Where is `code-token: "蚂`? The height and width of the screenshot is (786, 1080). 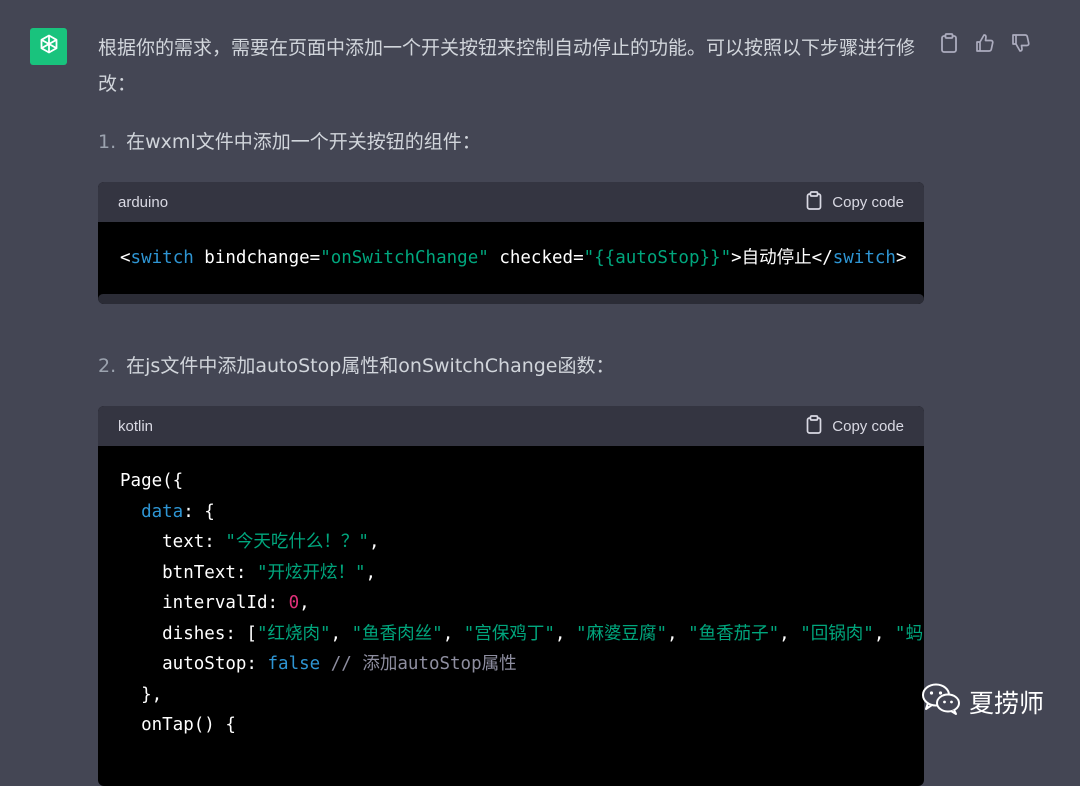 code-token: "蚂 is located at coordinates (908, 633).